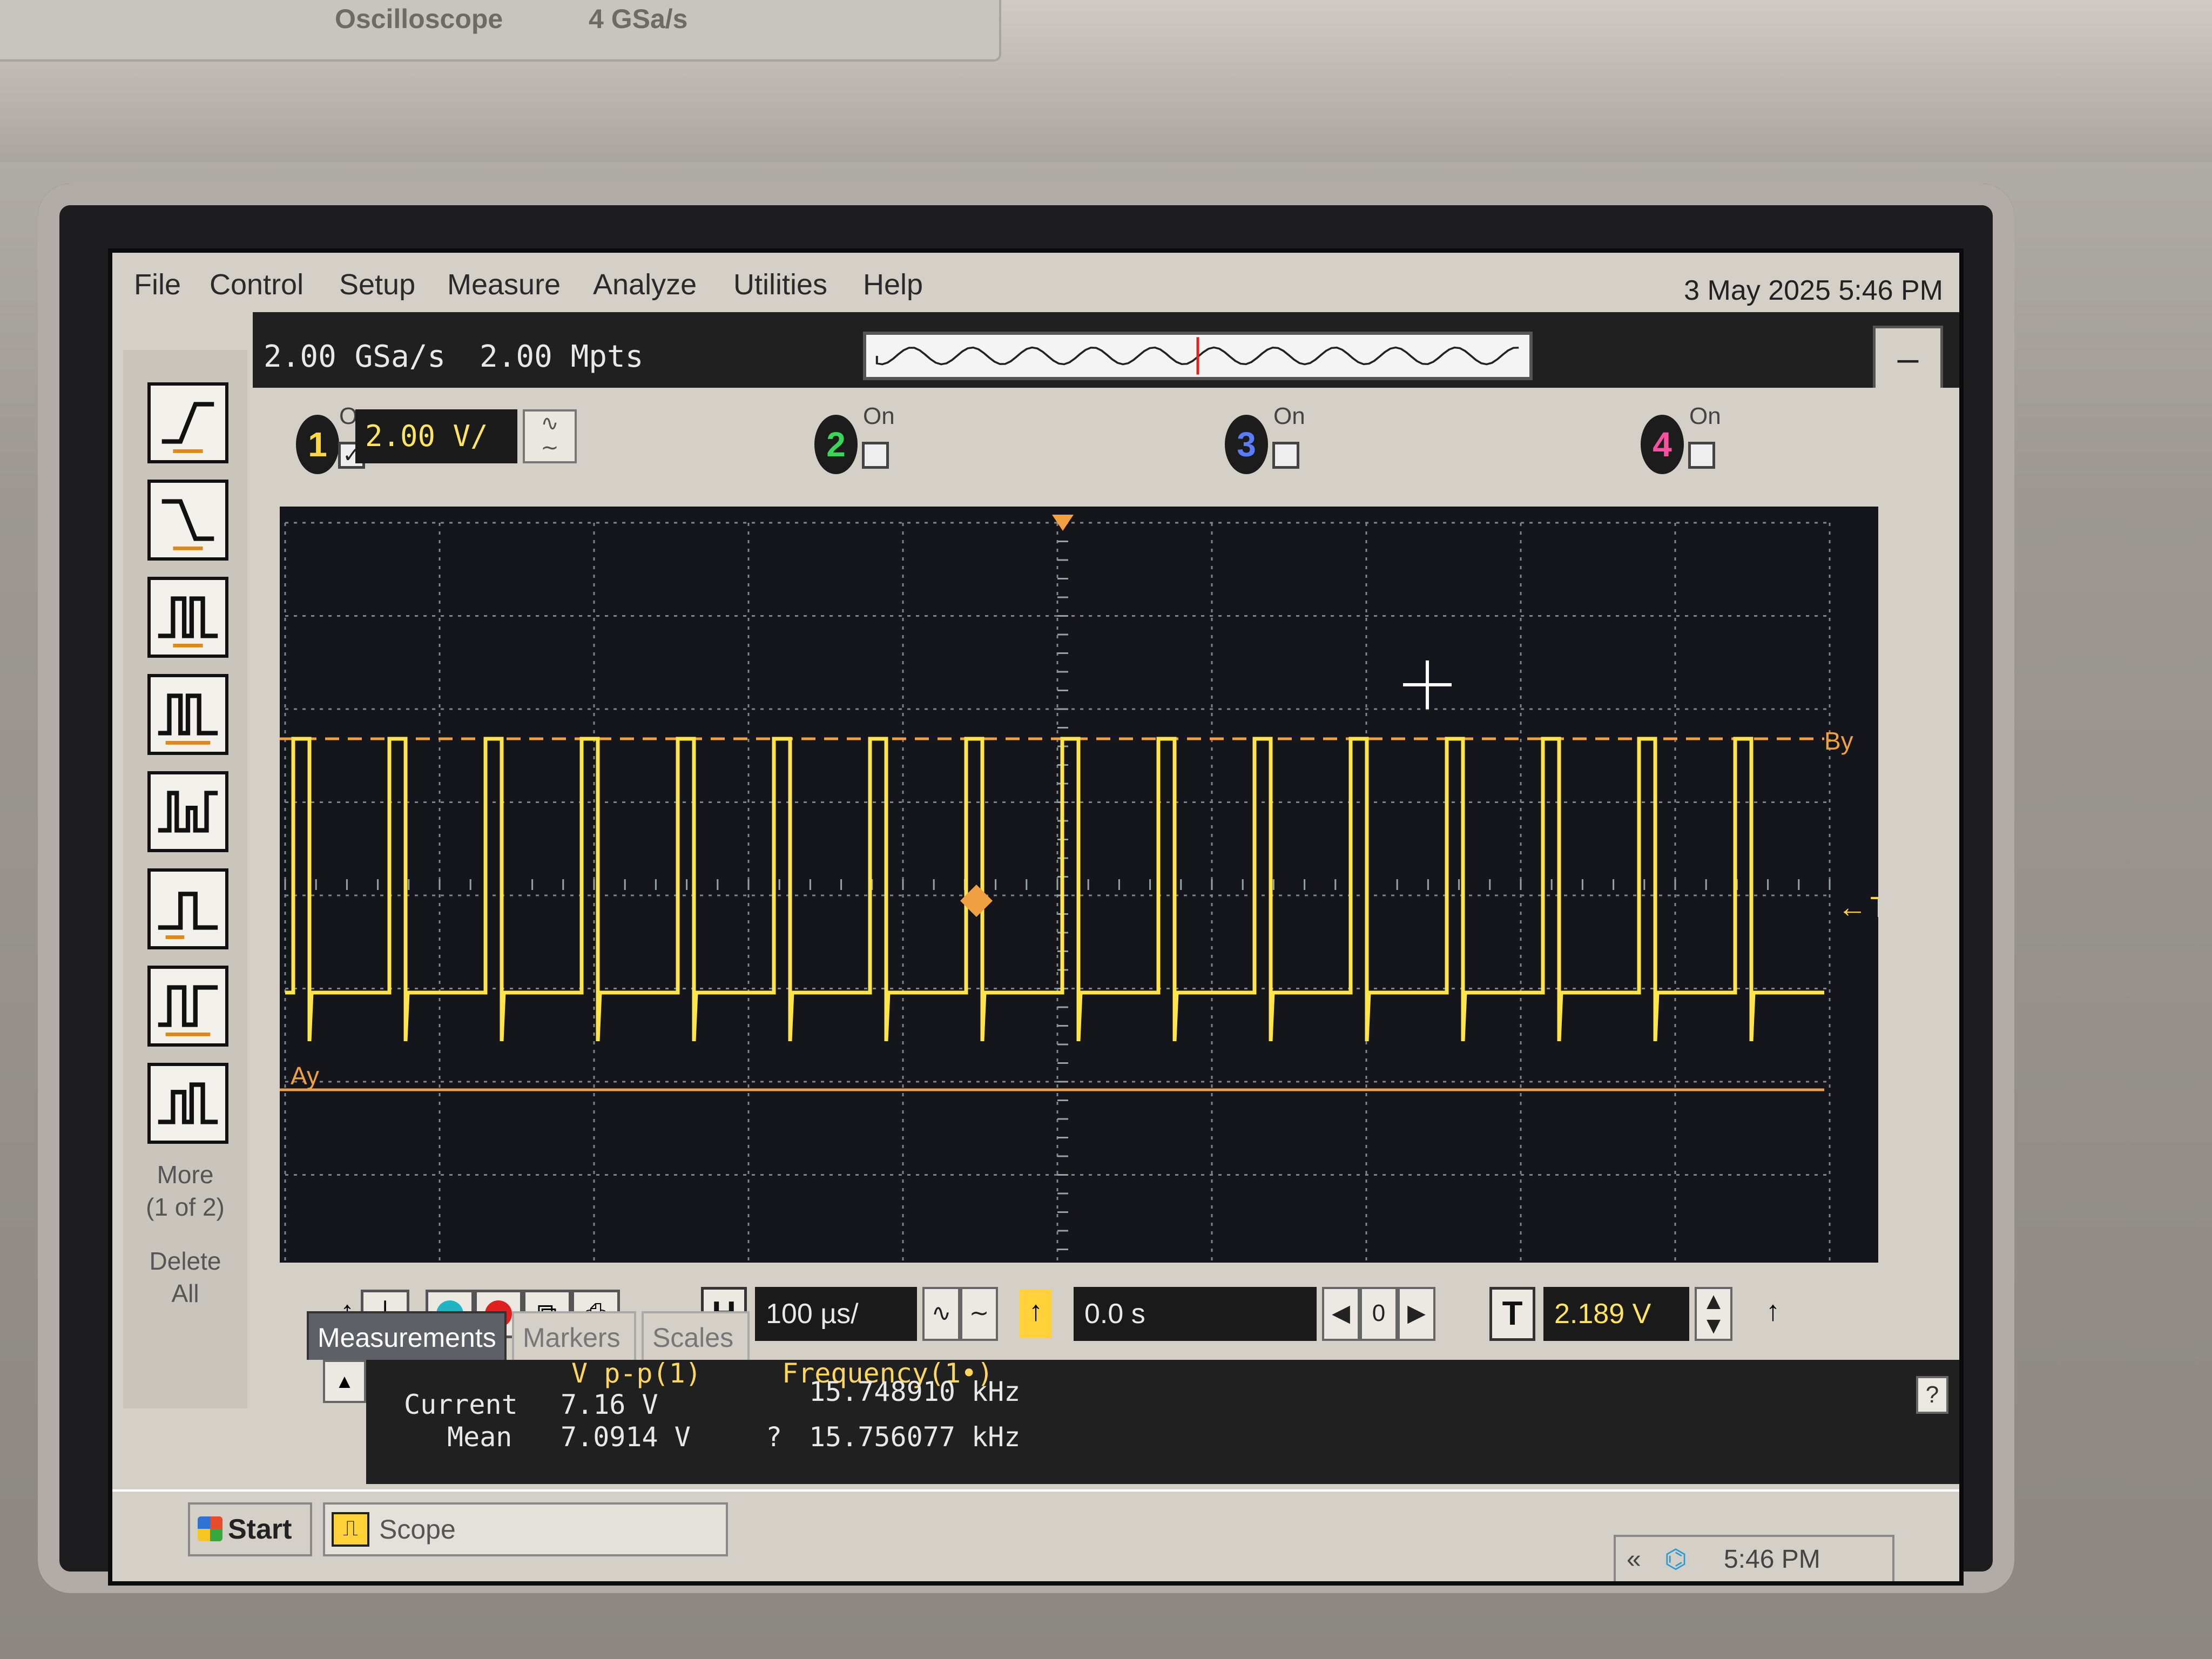 This screenshot has height=1659, width=2212. What do you see at coordinates (355, 356) in the screenshot?
I see `sample-rate: 2.00 GSa/s` at bounding box center [355, 356].